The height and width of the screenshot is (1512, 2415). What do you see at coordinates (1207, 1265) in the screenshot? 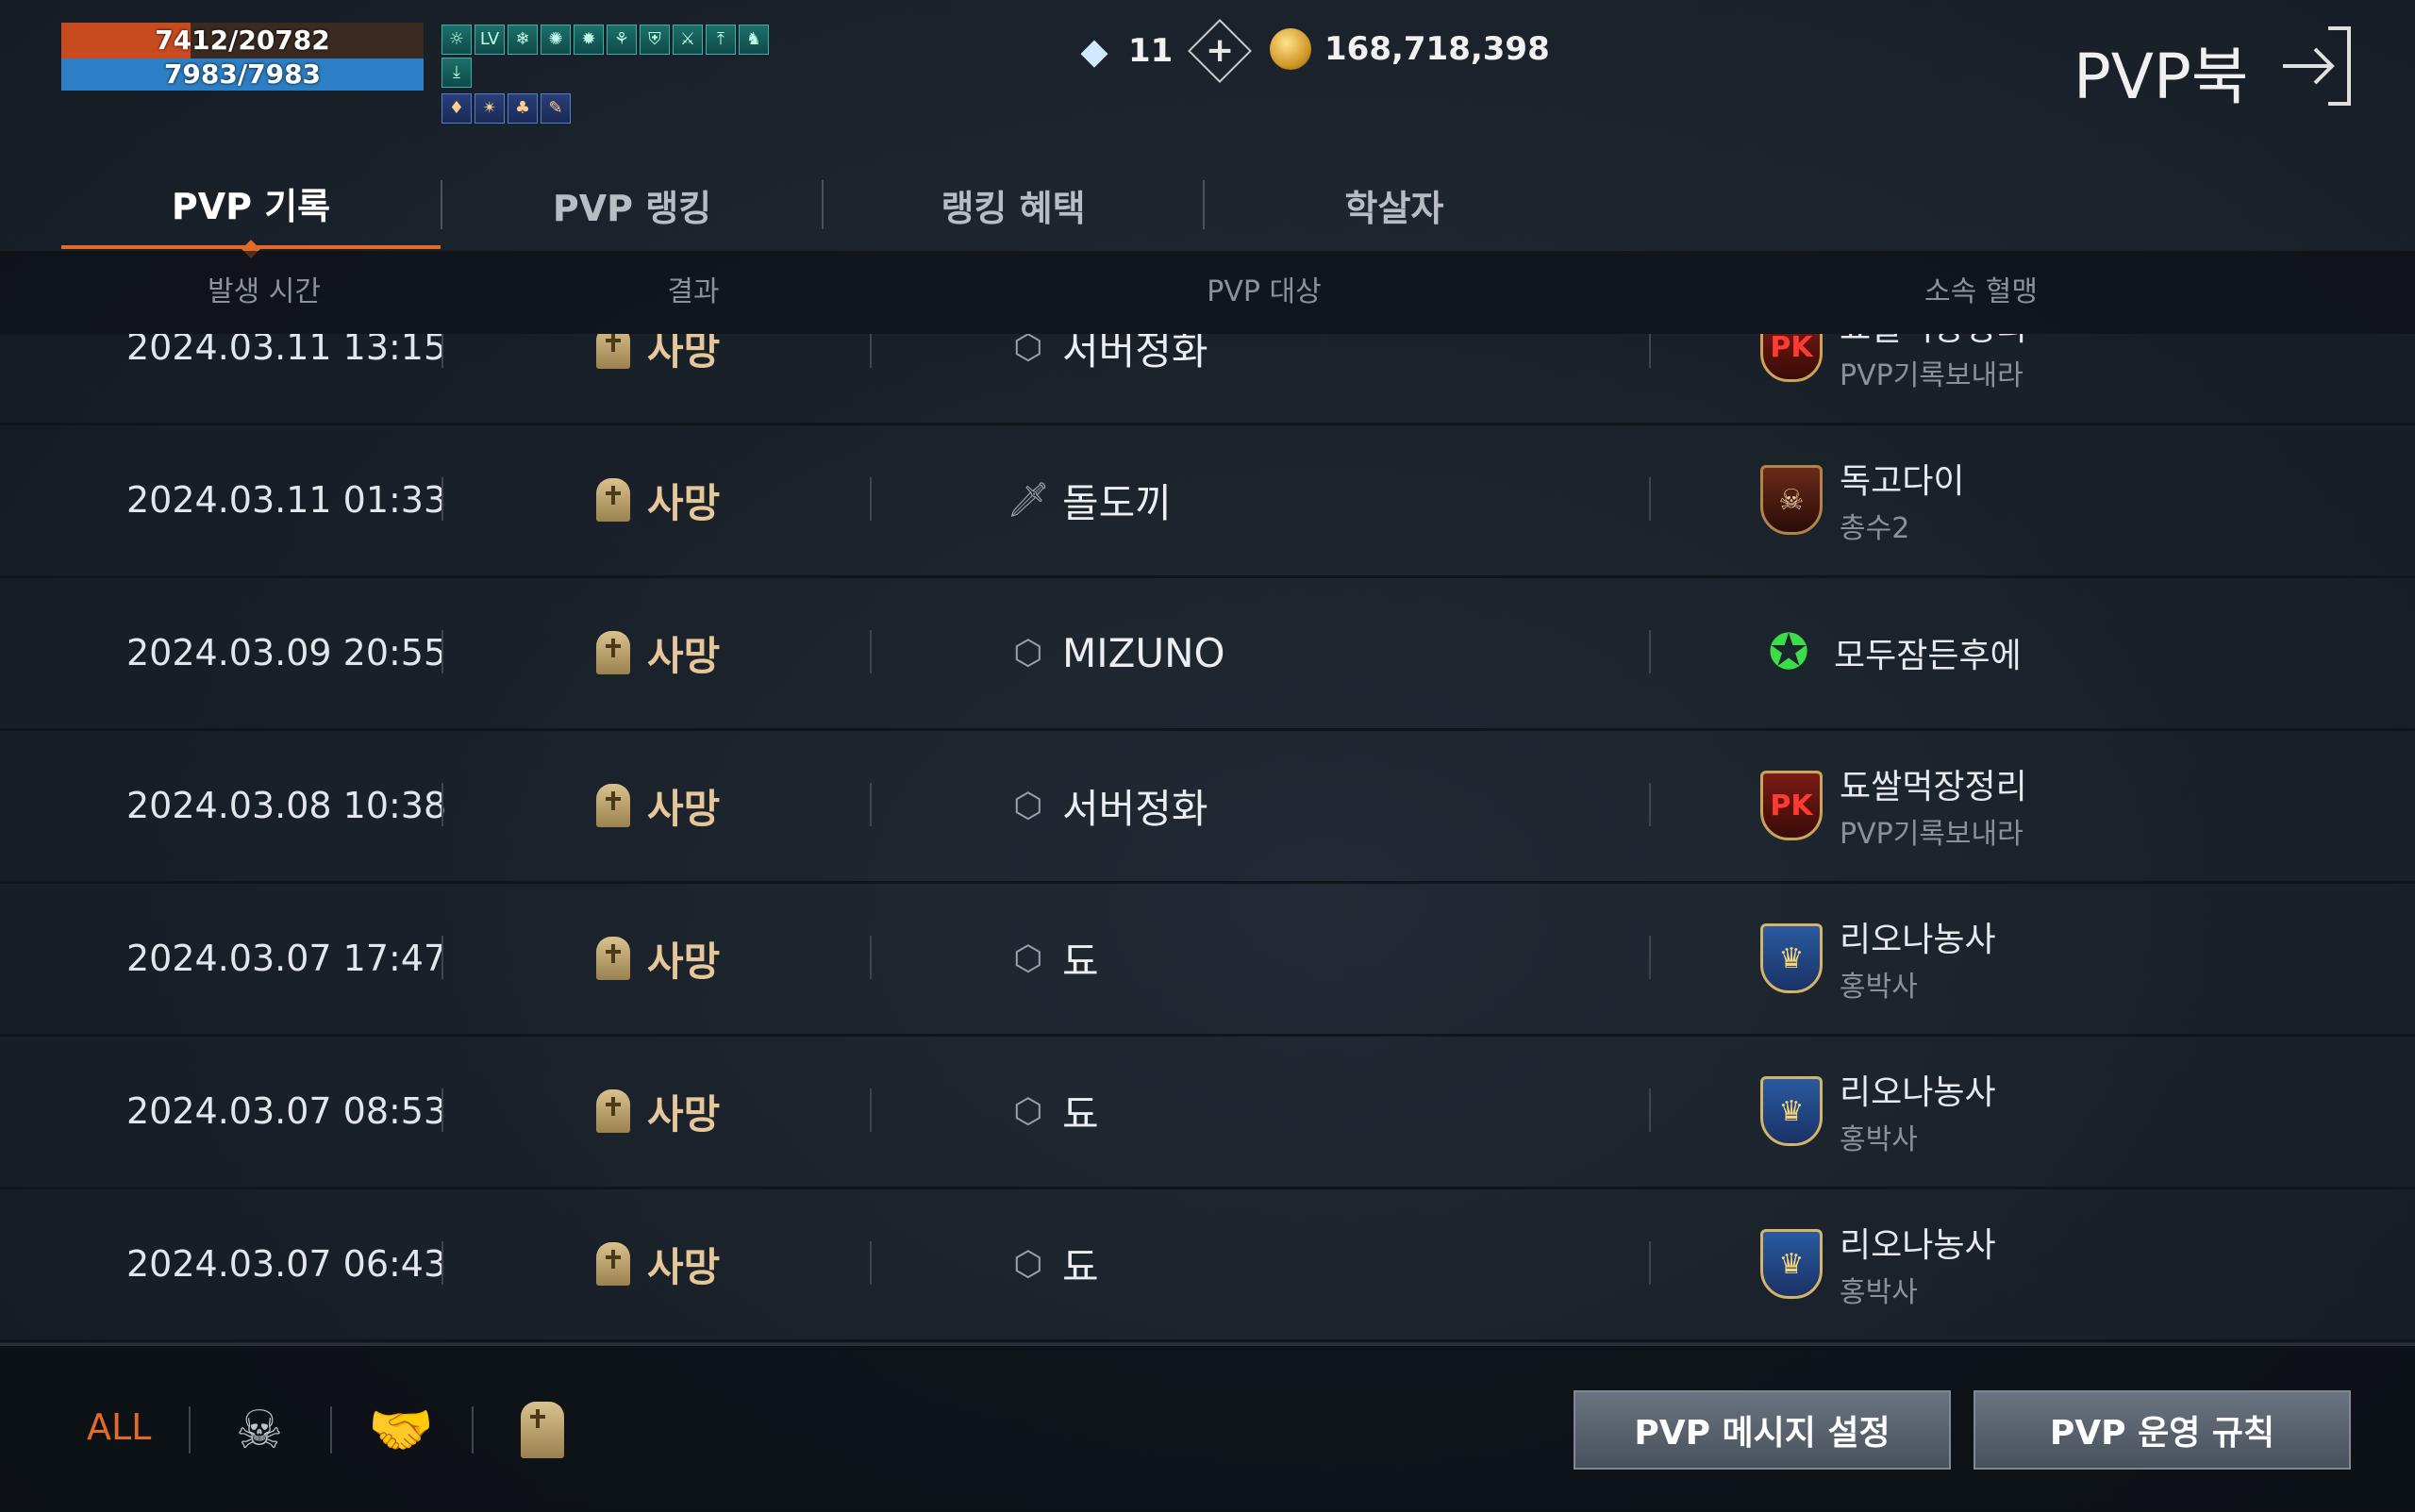
I see `table-row: 2024.03.07 06:43 사망 ⬡ 됴 ♛ 리오나농사 홍박사` at bounding box center [1207, 1265].